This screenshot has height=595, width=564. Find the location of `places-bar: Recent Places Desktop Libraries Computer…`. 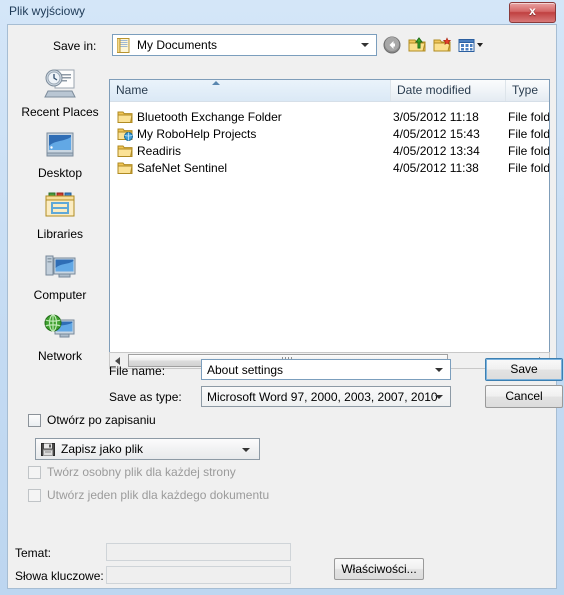

places-bar: Recent Places Desktop Libraries Computer… is located at coordinates (60, 217).